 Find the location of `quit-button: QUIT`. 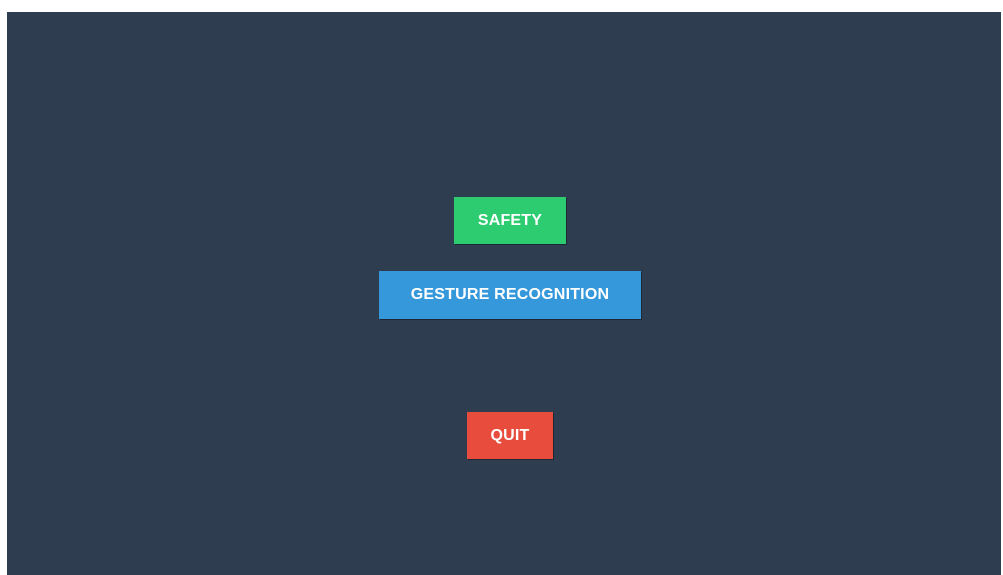

quit-button: QUIT is located at coordinates (510, 435).